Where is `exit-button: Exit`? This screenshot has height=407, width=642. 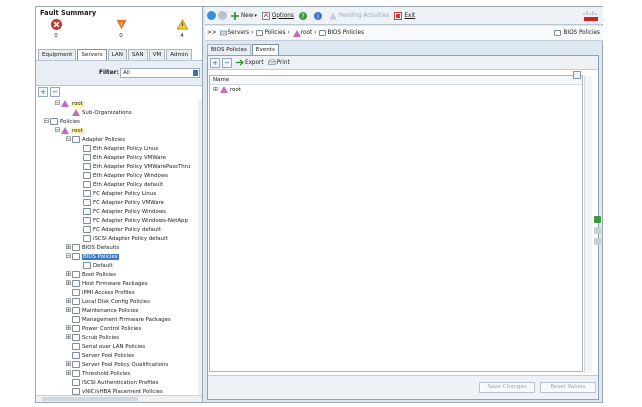
exit-button: Exit is located at coordinates (404, 15).